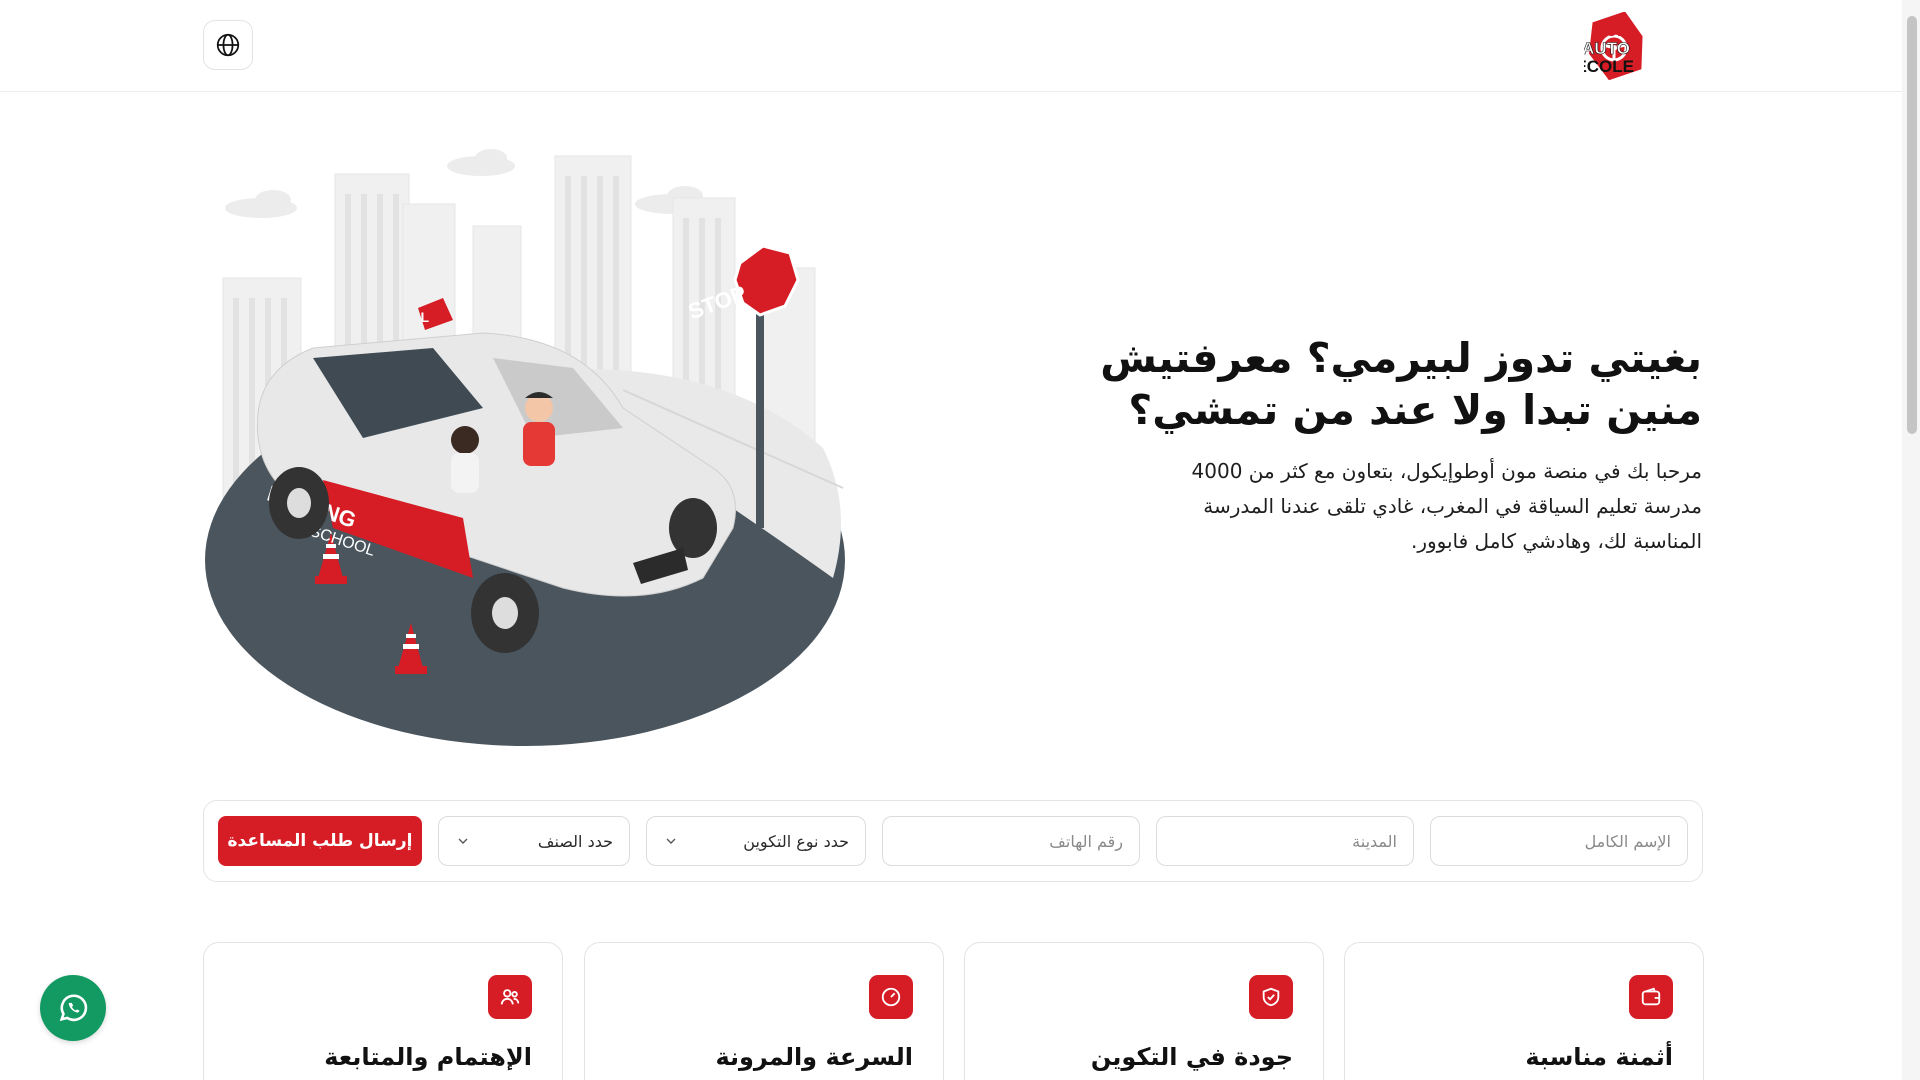 Image resolution: width=1920 pixels, height=1080 pixels. I want to click on feature-title: أثمنة مناسبة, so click(1599, 1057).